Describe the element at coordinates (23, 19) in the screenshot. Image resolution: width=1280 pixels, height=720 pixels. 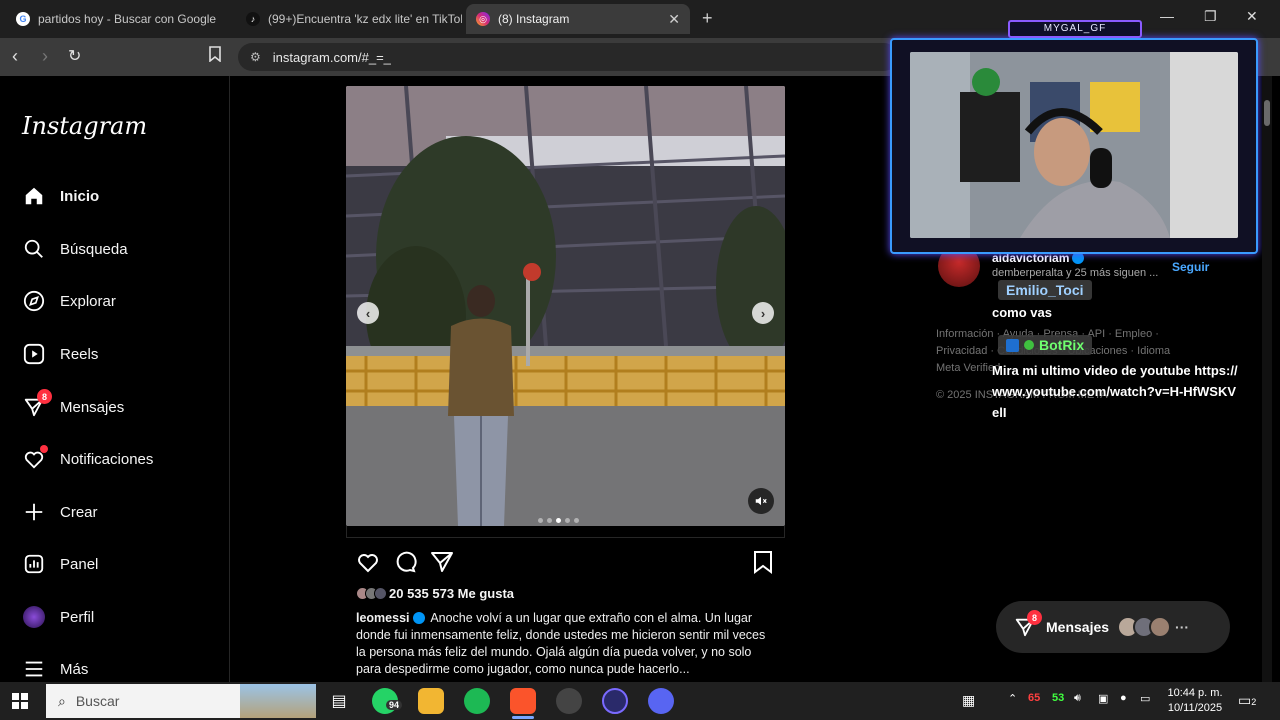
I see `google-favicon-icon: G` at that location.